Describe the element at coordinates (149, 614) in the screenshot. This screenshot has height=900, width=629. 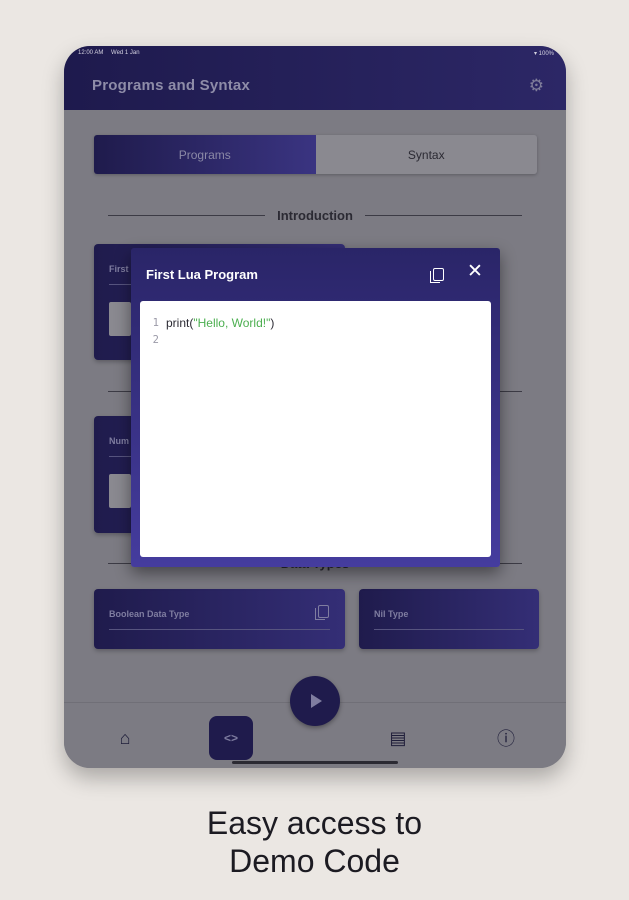
I see `card-title: Boolean Data Type` at that location.